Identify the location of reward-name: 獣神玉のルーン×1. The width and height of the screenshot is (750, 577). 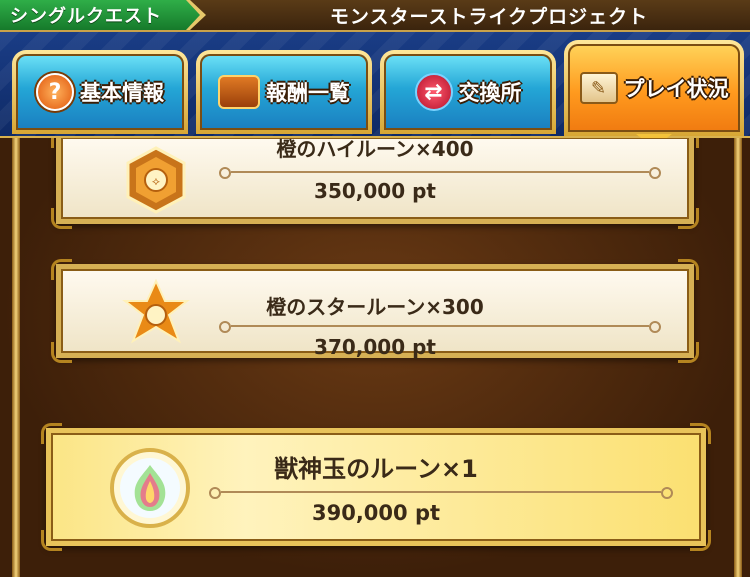
(376, 469).